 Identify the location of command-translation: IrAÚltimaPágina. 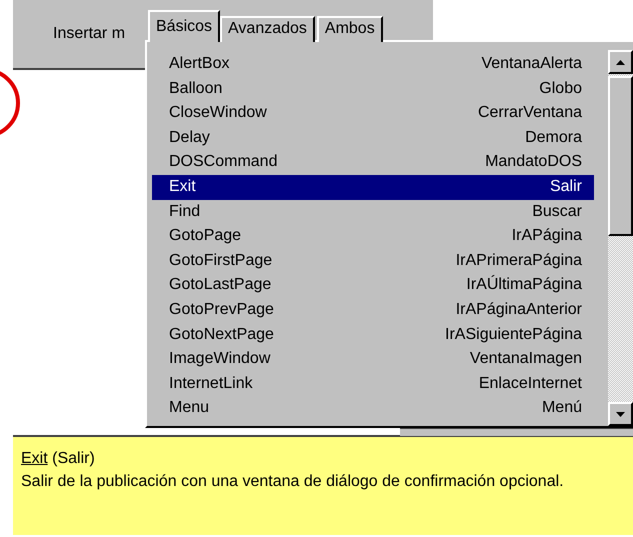
(524, 285).